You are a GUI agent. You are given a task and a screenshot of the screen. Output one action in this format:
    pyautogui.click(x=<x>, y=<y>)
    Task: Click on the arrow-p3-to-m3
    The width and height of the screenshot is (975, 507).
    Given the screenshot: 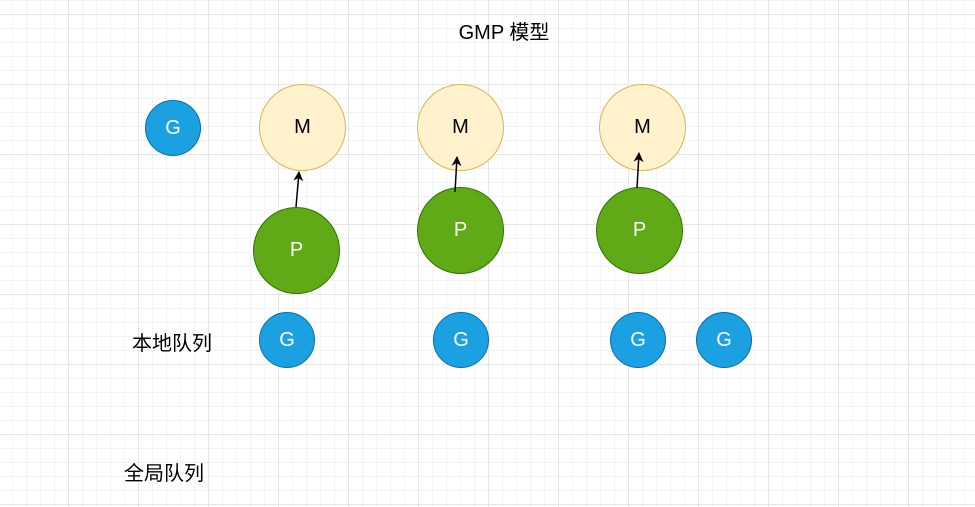 What is the action you would take?
    pyautogui.click(x=638, y=170)
    